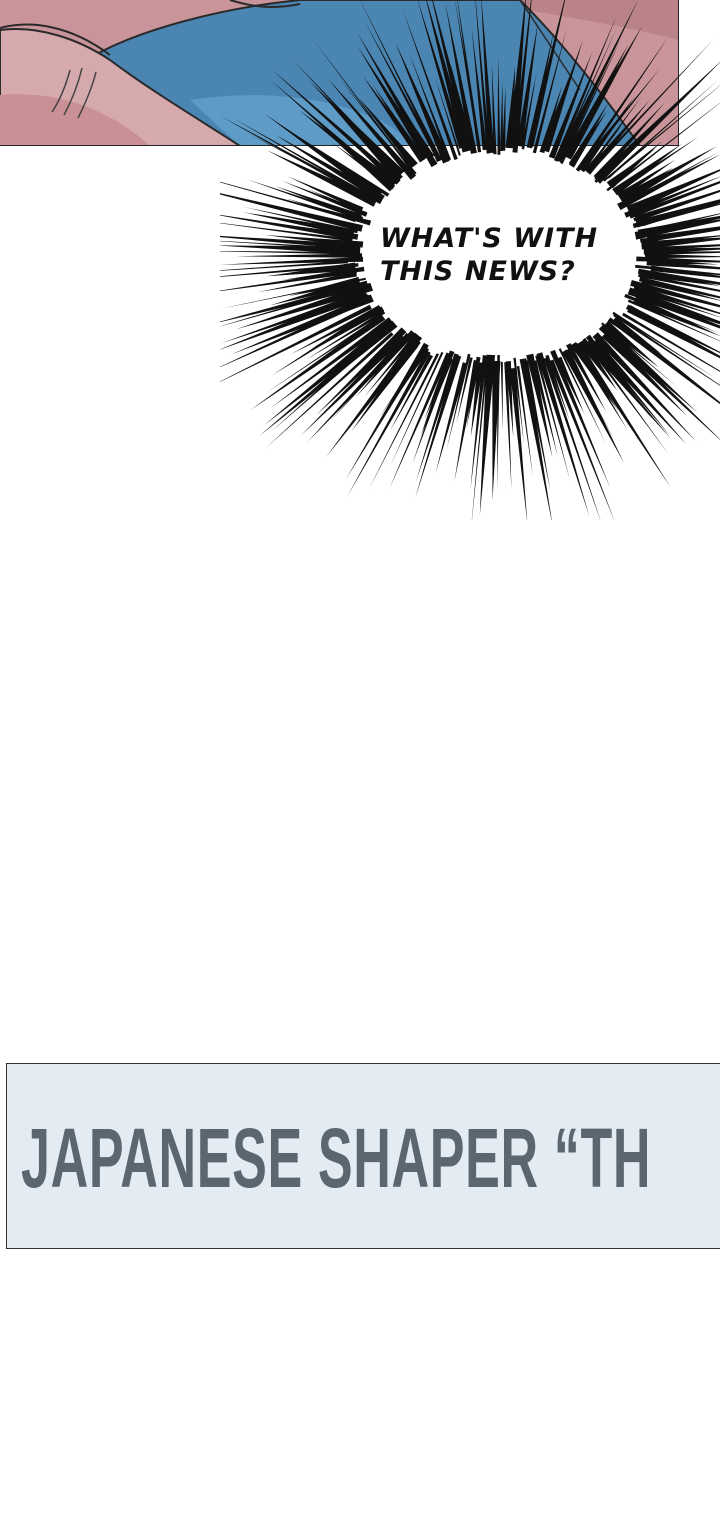 The width and height of the screenshot is (720, 1534). What do you see at coordinates (336, 1158) in the screenshot?
I see `news-headline-text: JAPANESE SHAPER “TH` at bounding box center [336, 1158].